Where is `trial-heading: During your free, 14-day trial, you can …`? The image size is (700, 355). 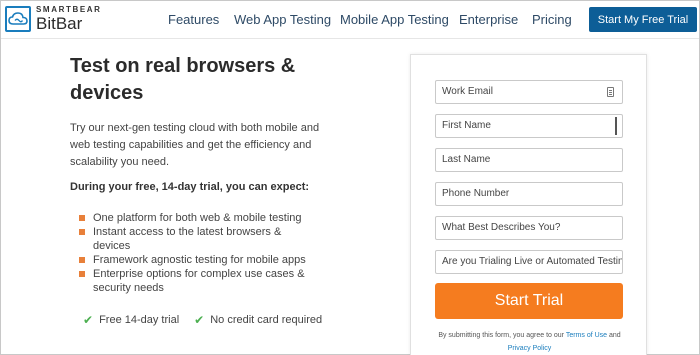
trial-heading: During your free, 14-day trial, you can … is located at coordinates (190, 187).